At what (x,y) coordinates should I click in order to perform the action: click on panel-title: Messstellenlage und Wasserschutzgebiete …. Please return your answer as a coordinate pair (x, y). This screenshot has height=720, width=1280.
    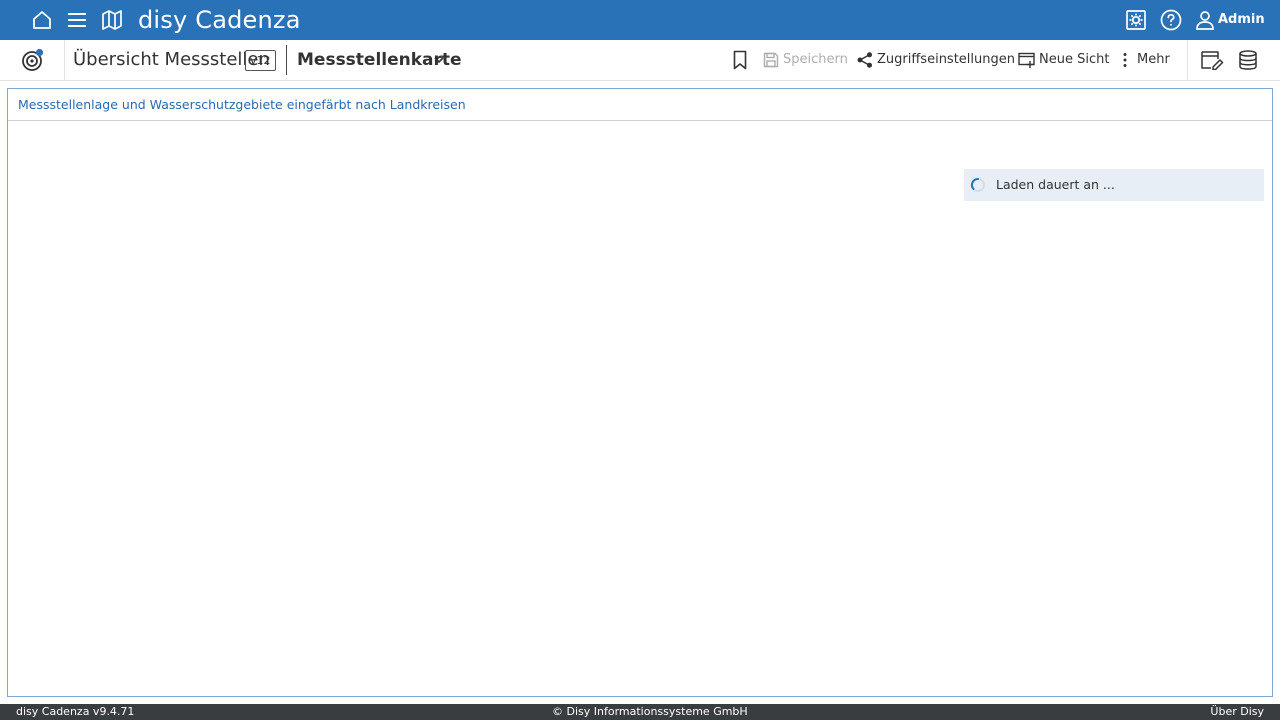
    Looking at the image, I should click on (242, 104).